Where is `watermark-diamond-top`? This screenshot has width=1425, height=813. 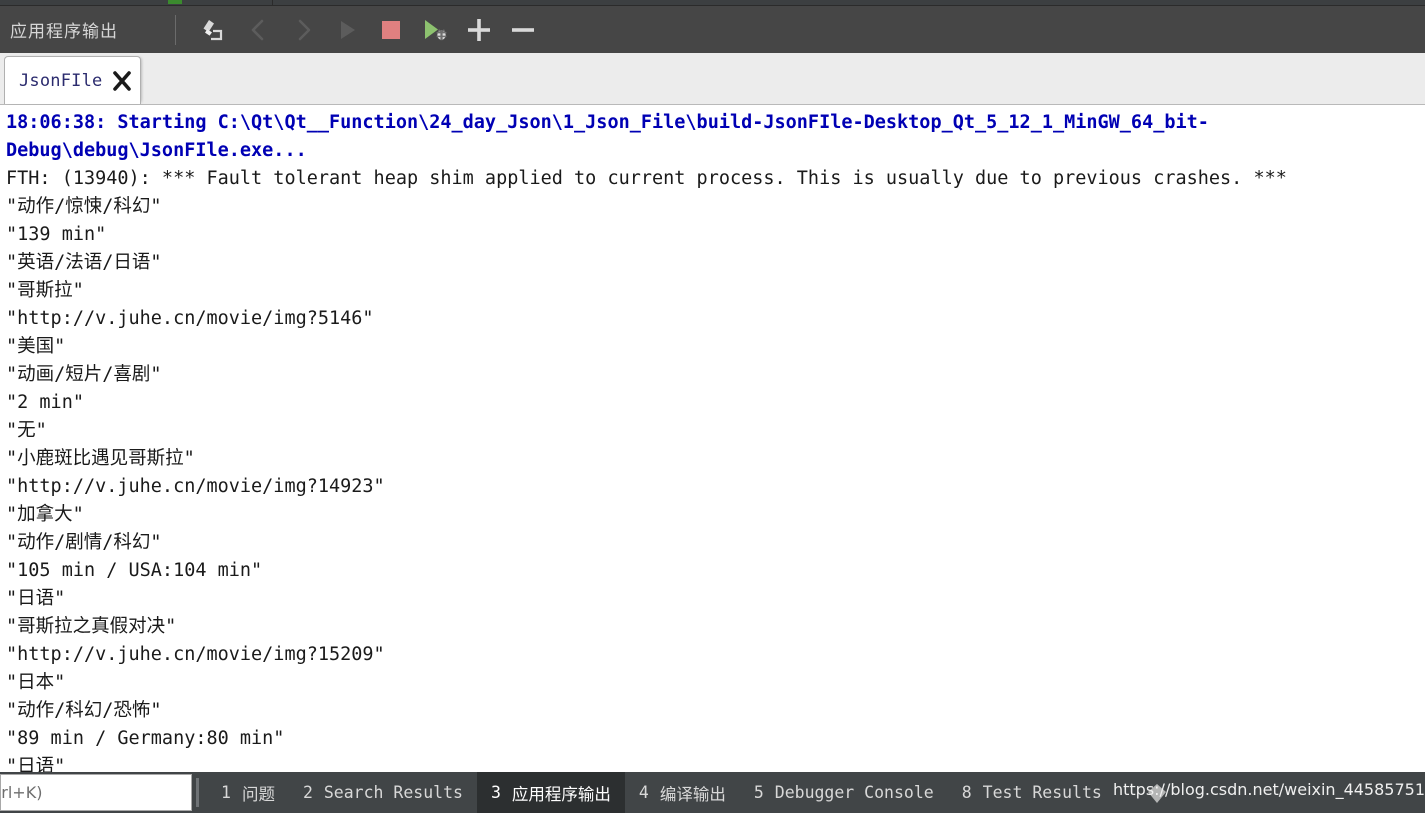
watermark-diamond-top is located at coordinates (1157, 788).